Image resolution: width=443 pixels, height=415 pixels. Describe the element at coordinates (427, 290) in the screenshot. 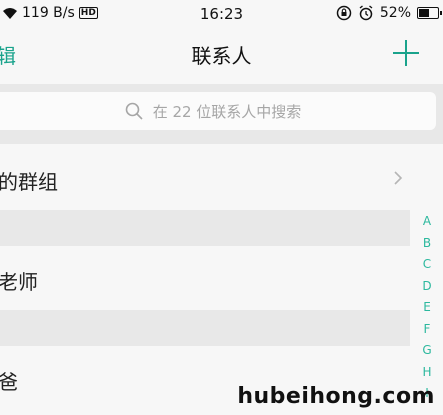

I see `index-letter-d: D` at that location.